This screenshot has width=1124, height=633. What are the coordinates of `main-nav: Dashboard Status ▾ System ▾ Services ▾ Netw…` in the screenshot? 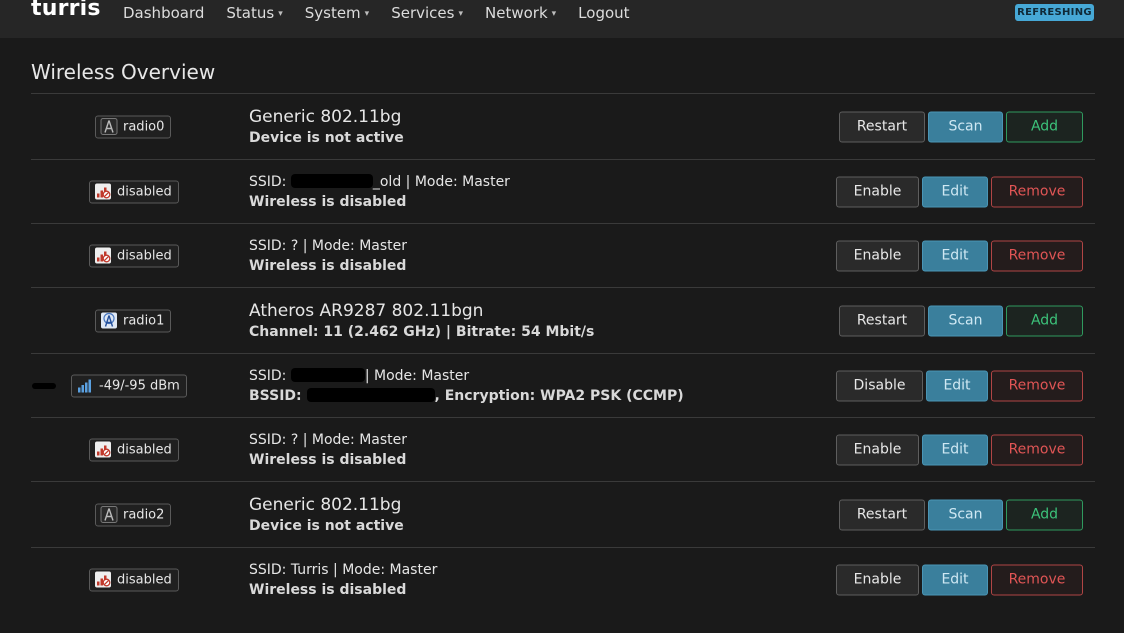 It's located at (387, 13).